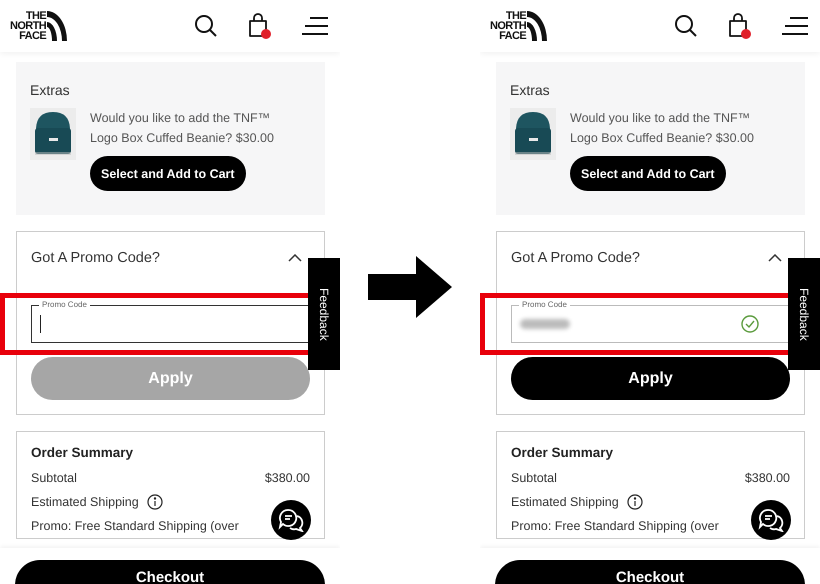  What do you see at coordinates (410, 287) in the screenshot?
I see `right-arrow-icon` at bounding box center [410, 287].